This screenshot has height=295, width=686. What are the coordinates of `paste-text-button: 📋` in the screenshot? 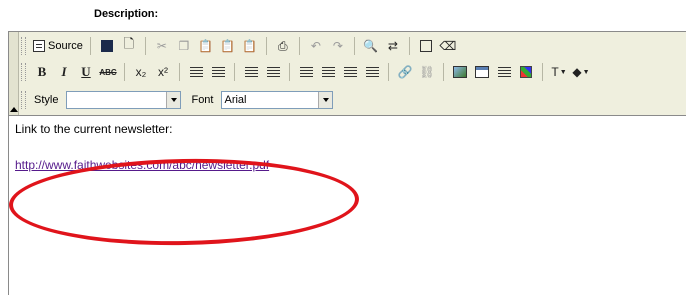 It's located at (228, 46).